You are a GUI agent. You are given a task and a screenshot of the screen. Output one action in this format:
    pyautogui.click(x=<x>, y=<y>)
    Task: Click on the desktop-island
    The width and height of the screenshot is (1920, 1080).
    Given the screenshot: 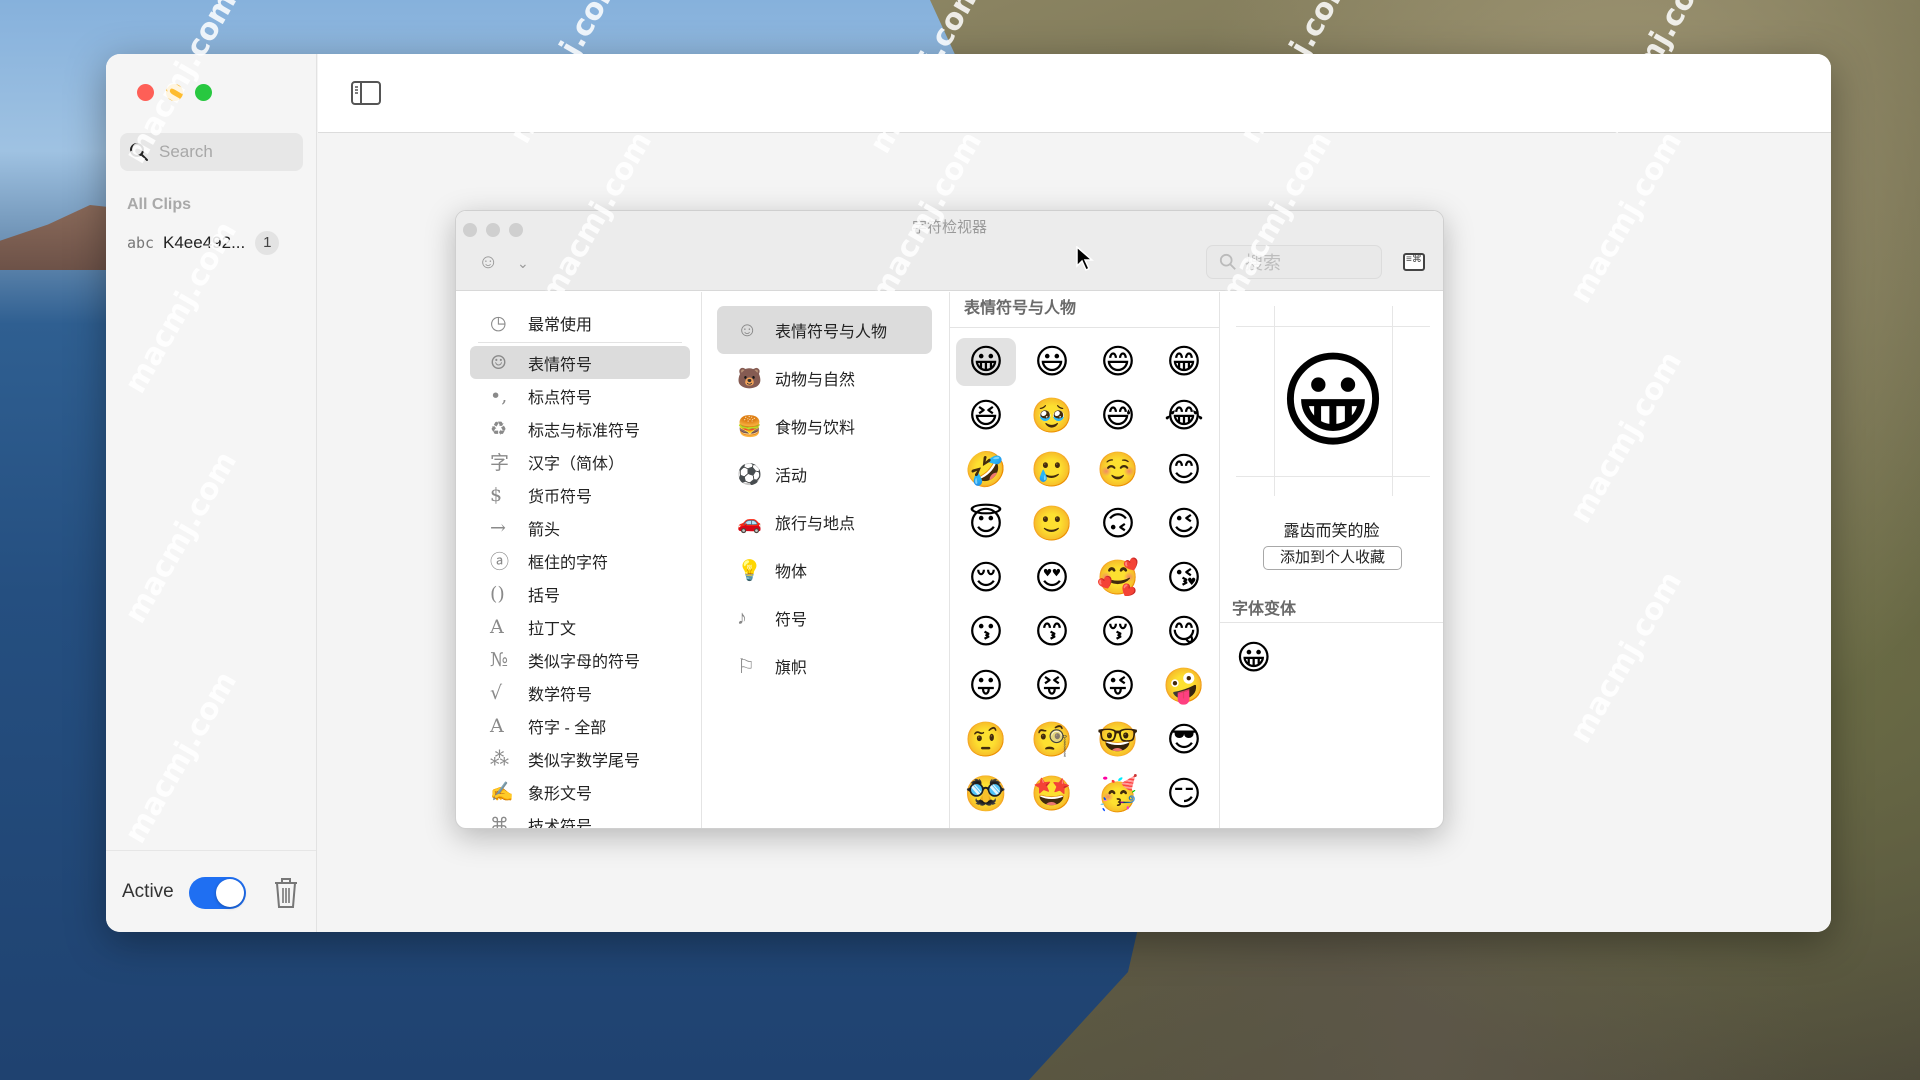 What is the action you would take?
    pyautogui.click(x=60, y=237)
    